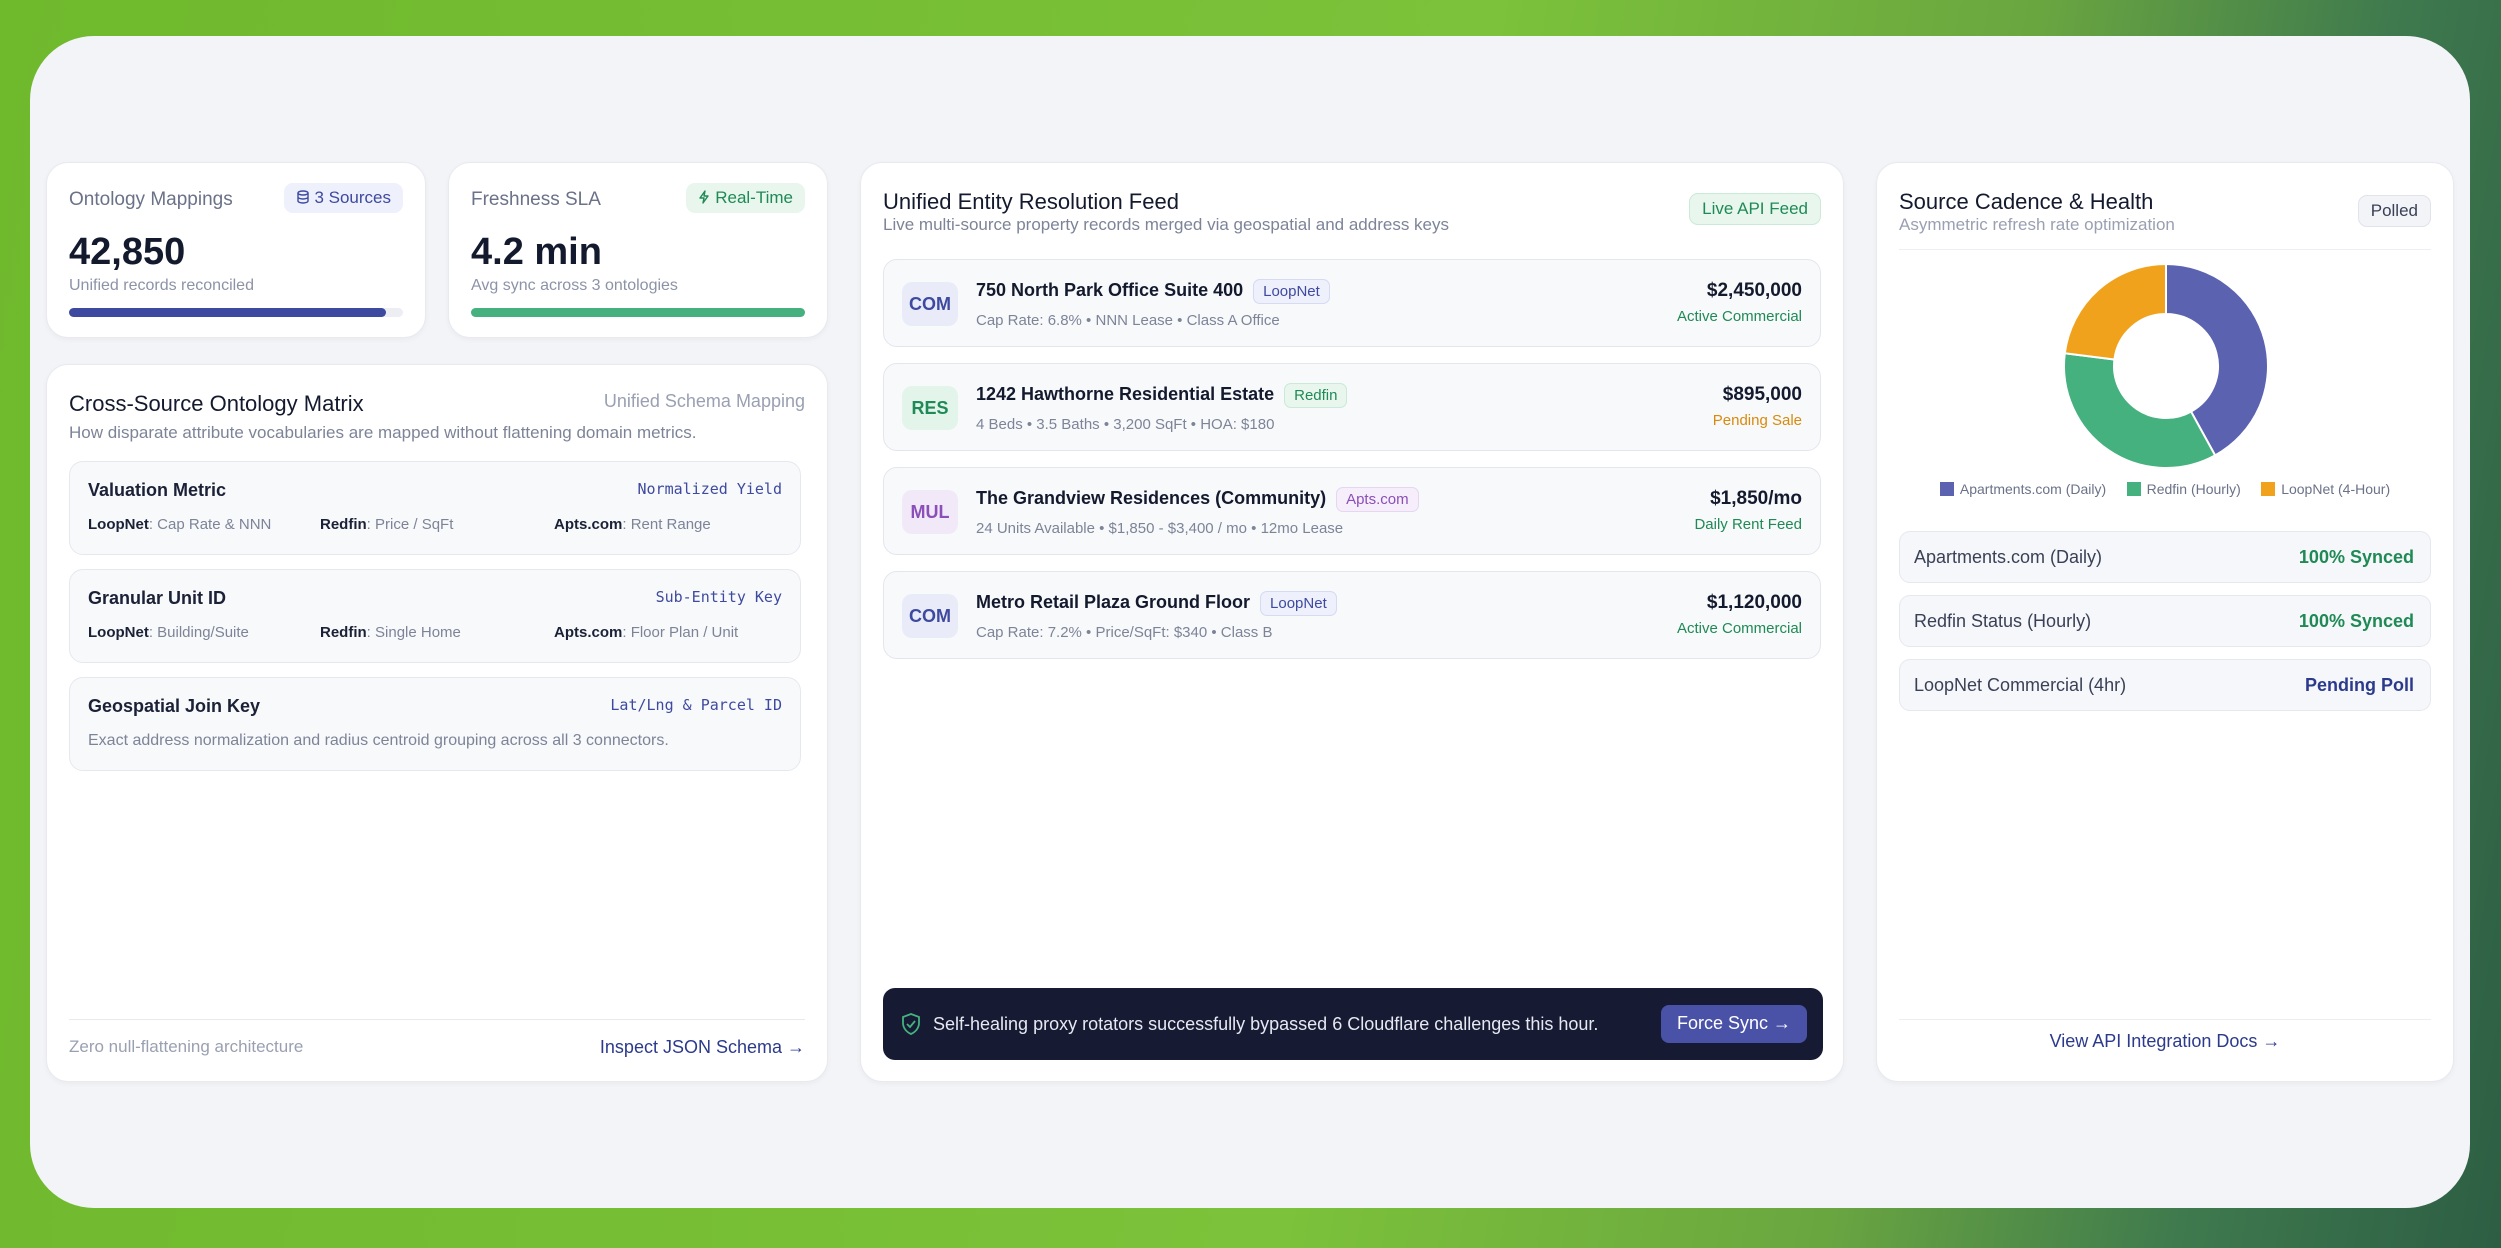  What do you see at coordinates (186, 1046) in the screenshot?
I see `footer-note: Zero null-flattening architecture` at bounding box center [186, 1046].